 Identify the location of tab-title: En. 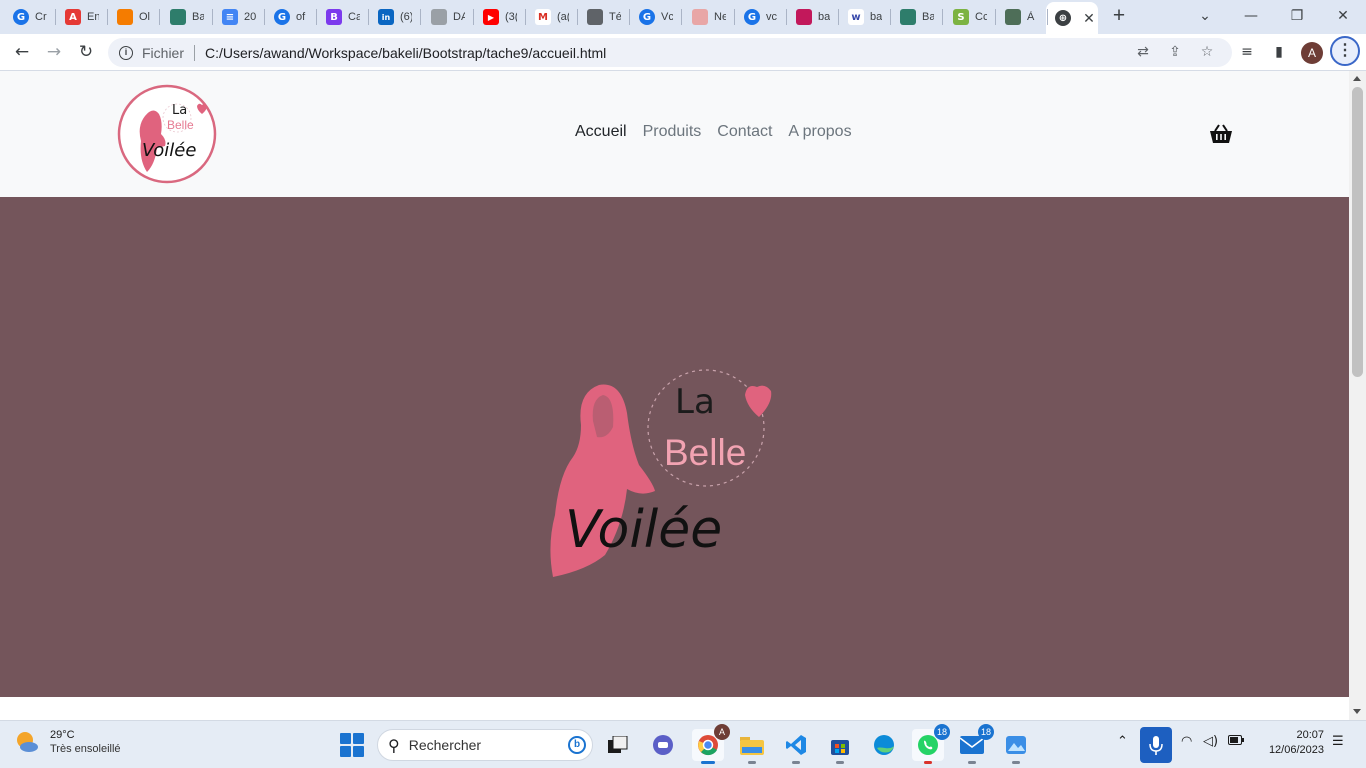
(93, 17).